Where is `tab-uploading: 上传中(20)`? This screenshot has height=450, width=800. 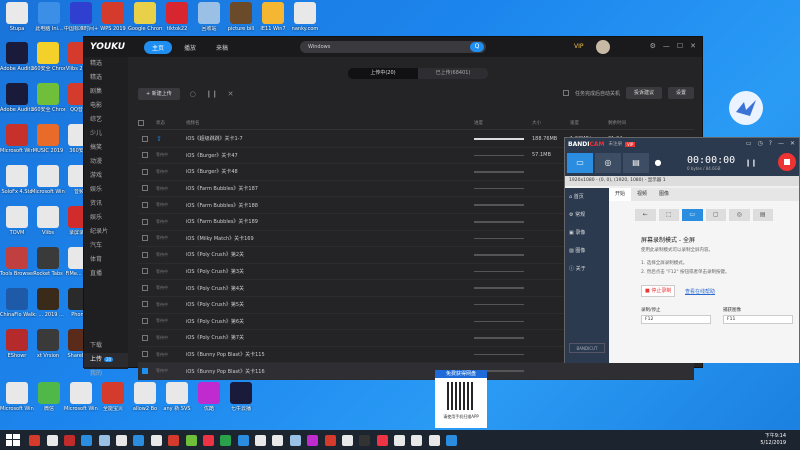 tab-uploading: 上传中(20) is located at coordinates (383, 73).